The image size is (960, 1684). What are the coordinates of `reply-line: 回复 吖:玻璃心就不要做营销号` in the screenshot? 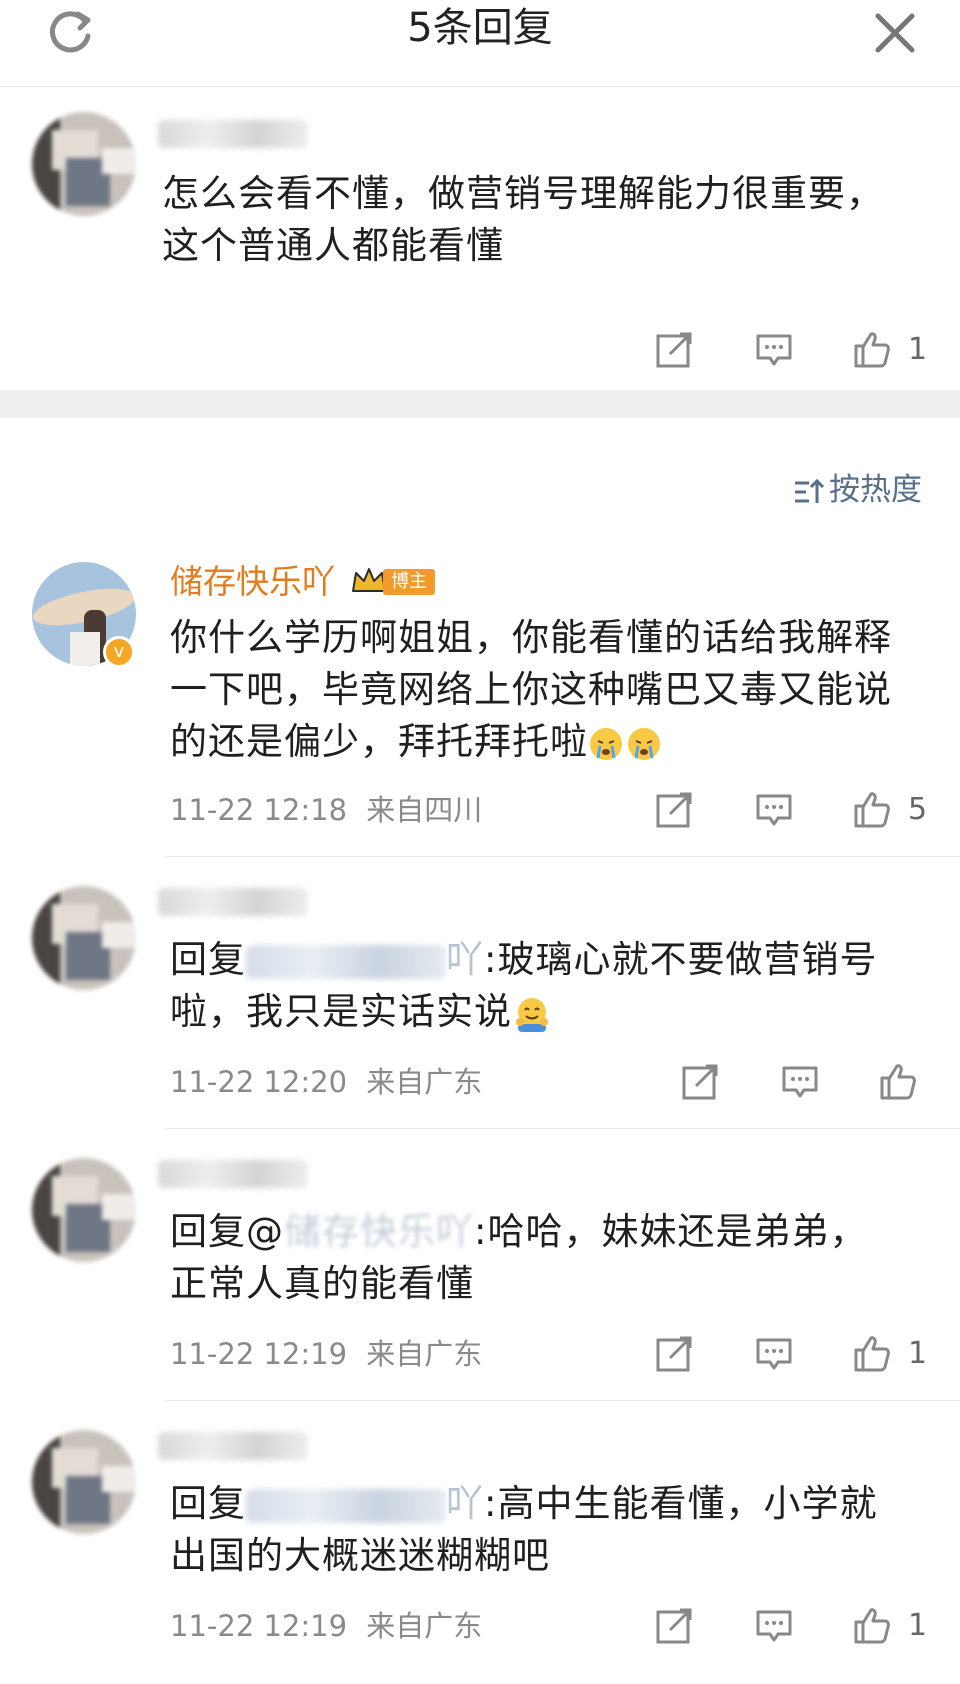 It's located at (523, 960).